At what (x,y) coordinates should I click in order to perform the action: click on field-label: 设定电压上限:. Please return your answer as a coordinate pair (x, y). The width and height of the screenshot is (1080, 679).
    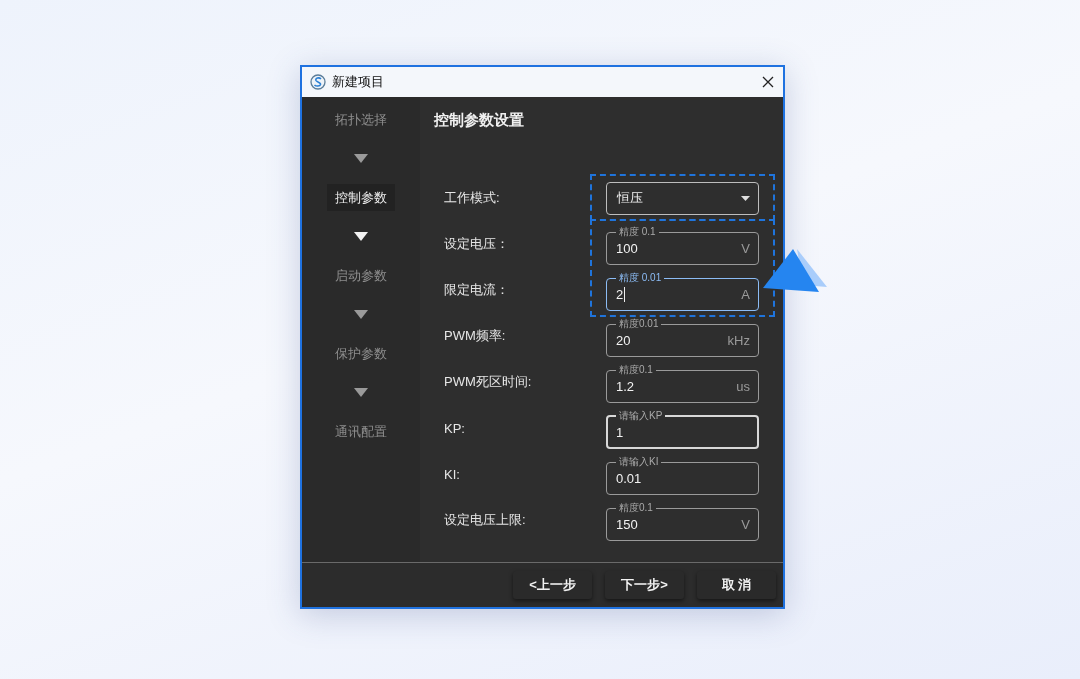
    Looking at the image, I should click on (485, 520).